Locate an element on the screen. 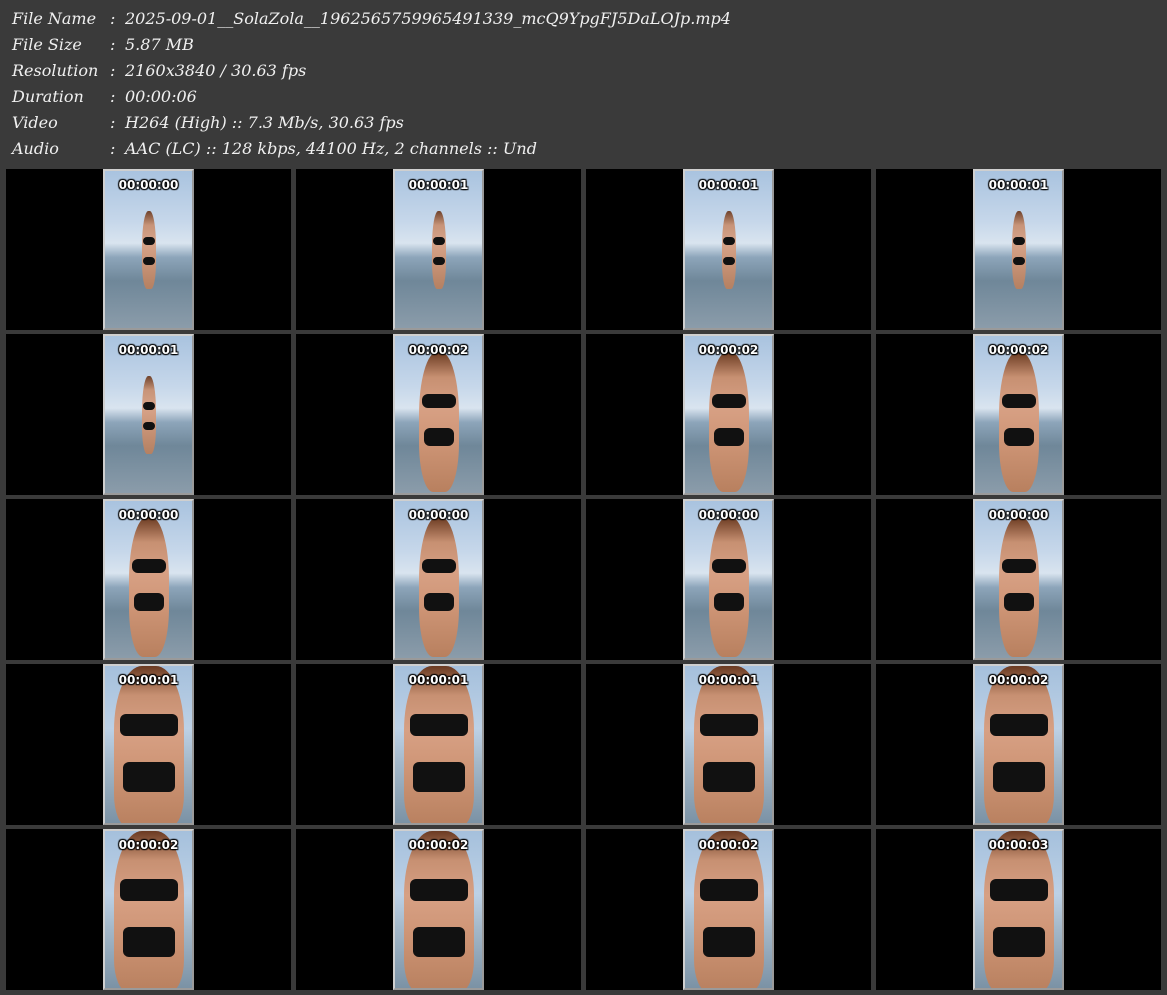 The width and height of the screenshot is (1167, 995). meta-label: Duration is located at coordinates (48, 96).